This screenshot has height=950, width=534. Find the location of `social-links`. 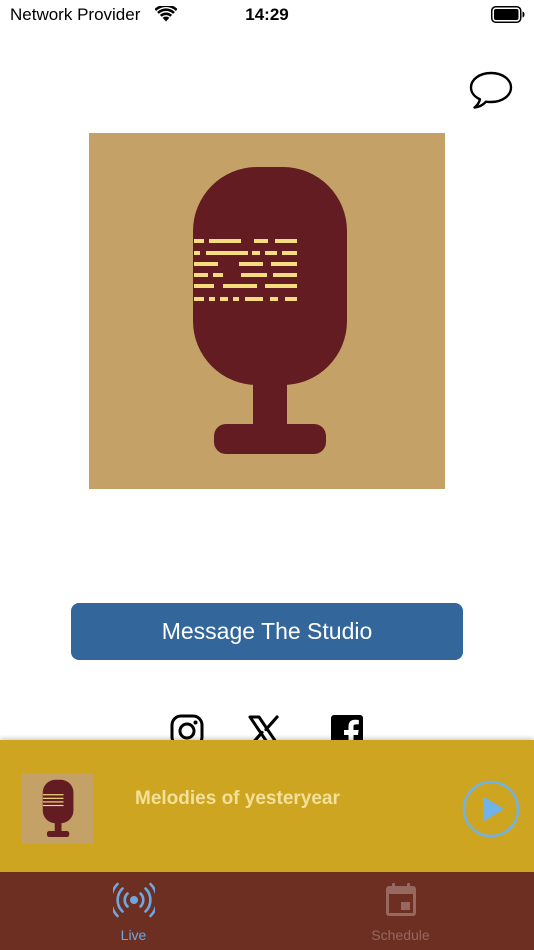

social-links is located at coordinates (267, 729).